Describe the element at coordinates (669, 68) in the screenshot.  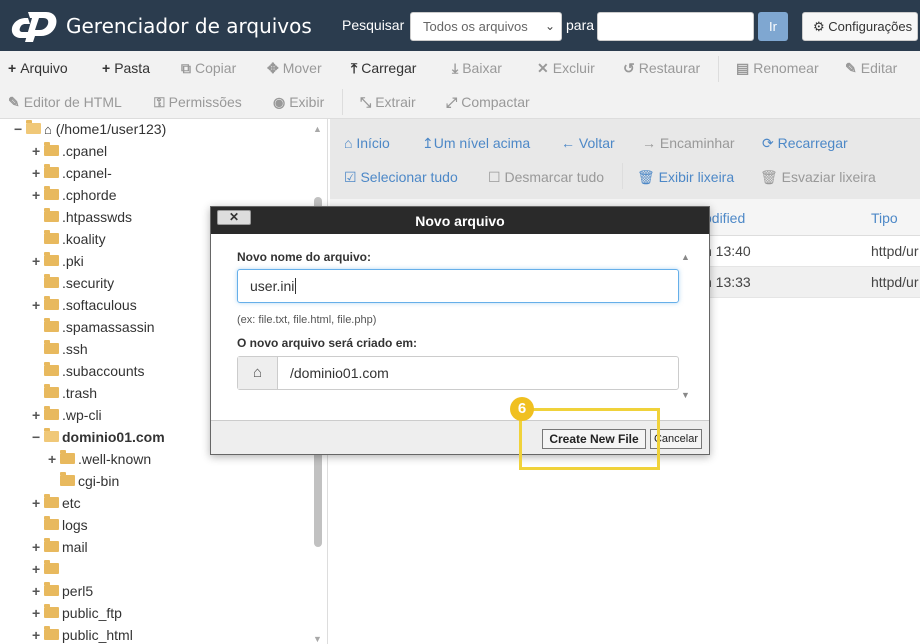
I see `restore-label: Restaurar` at that location.